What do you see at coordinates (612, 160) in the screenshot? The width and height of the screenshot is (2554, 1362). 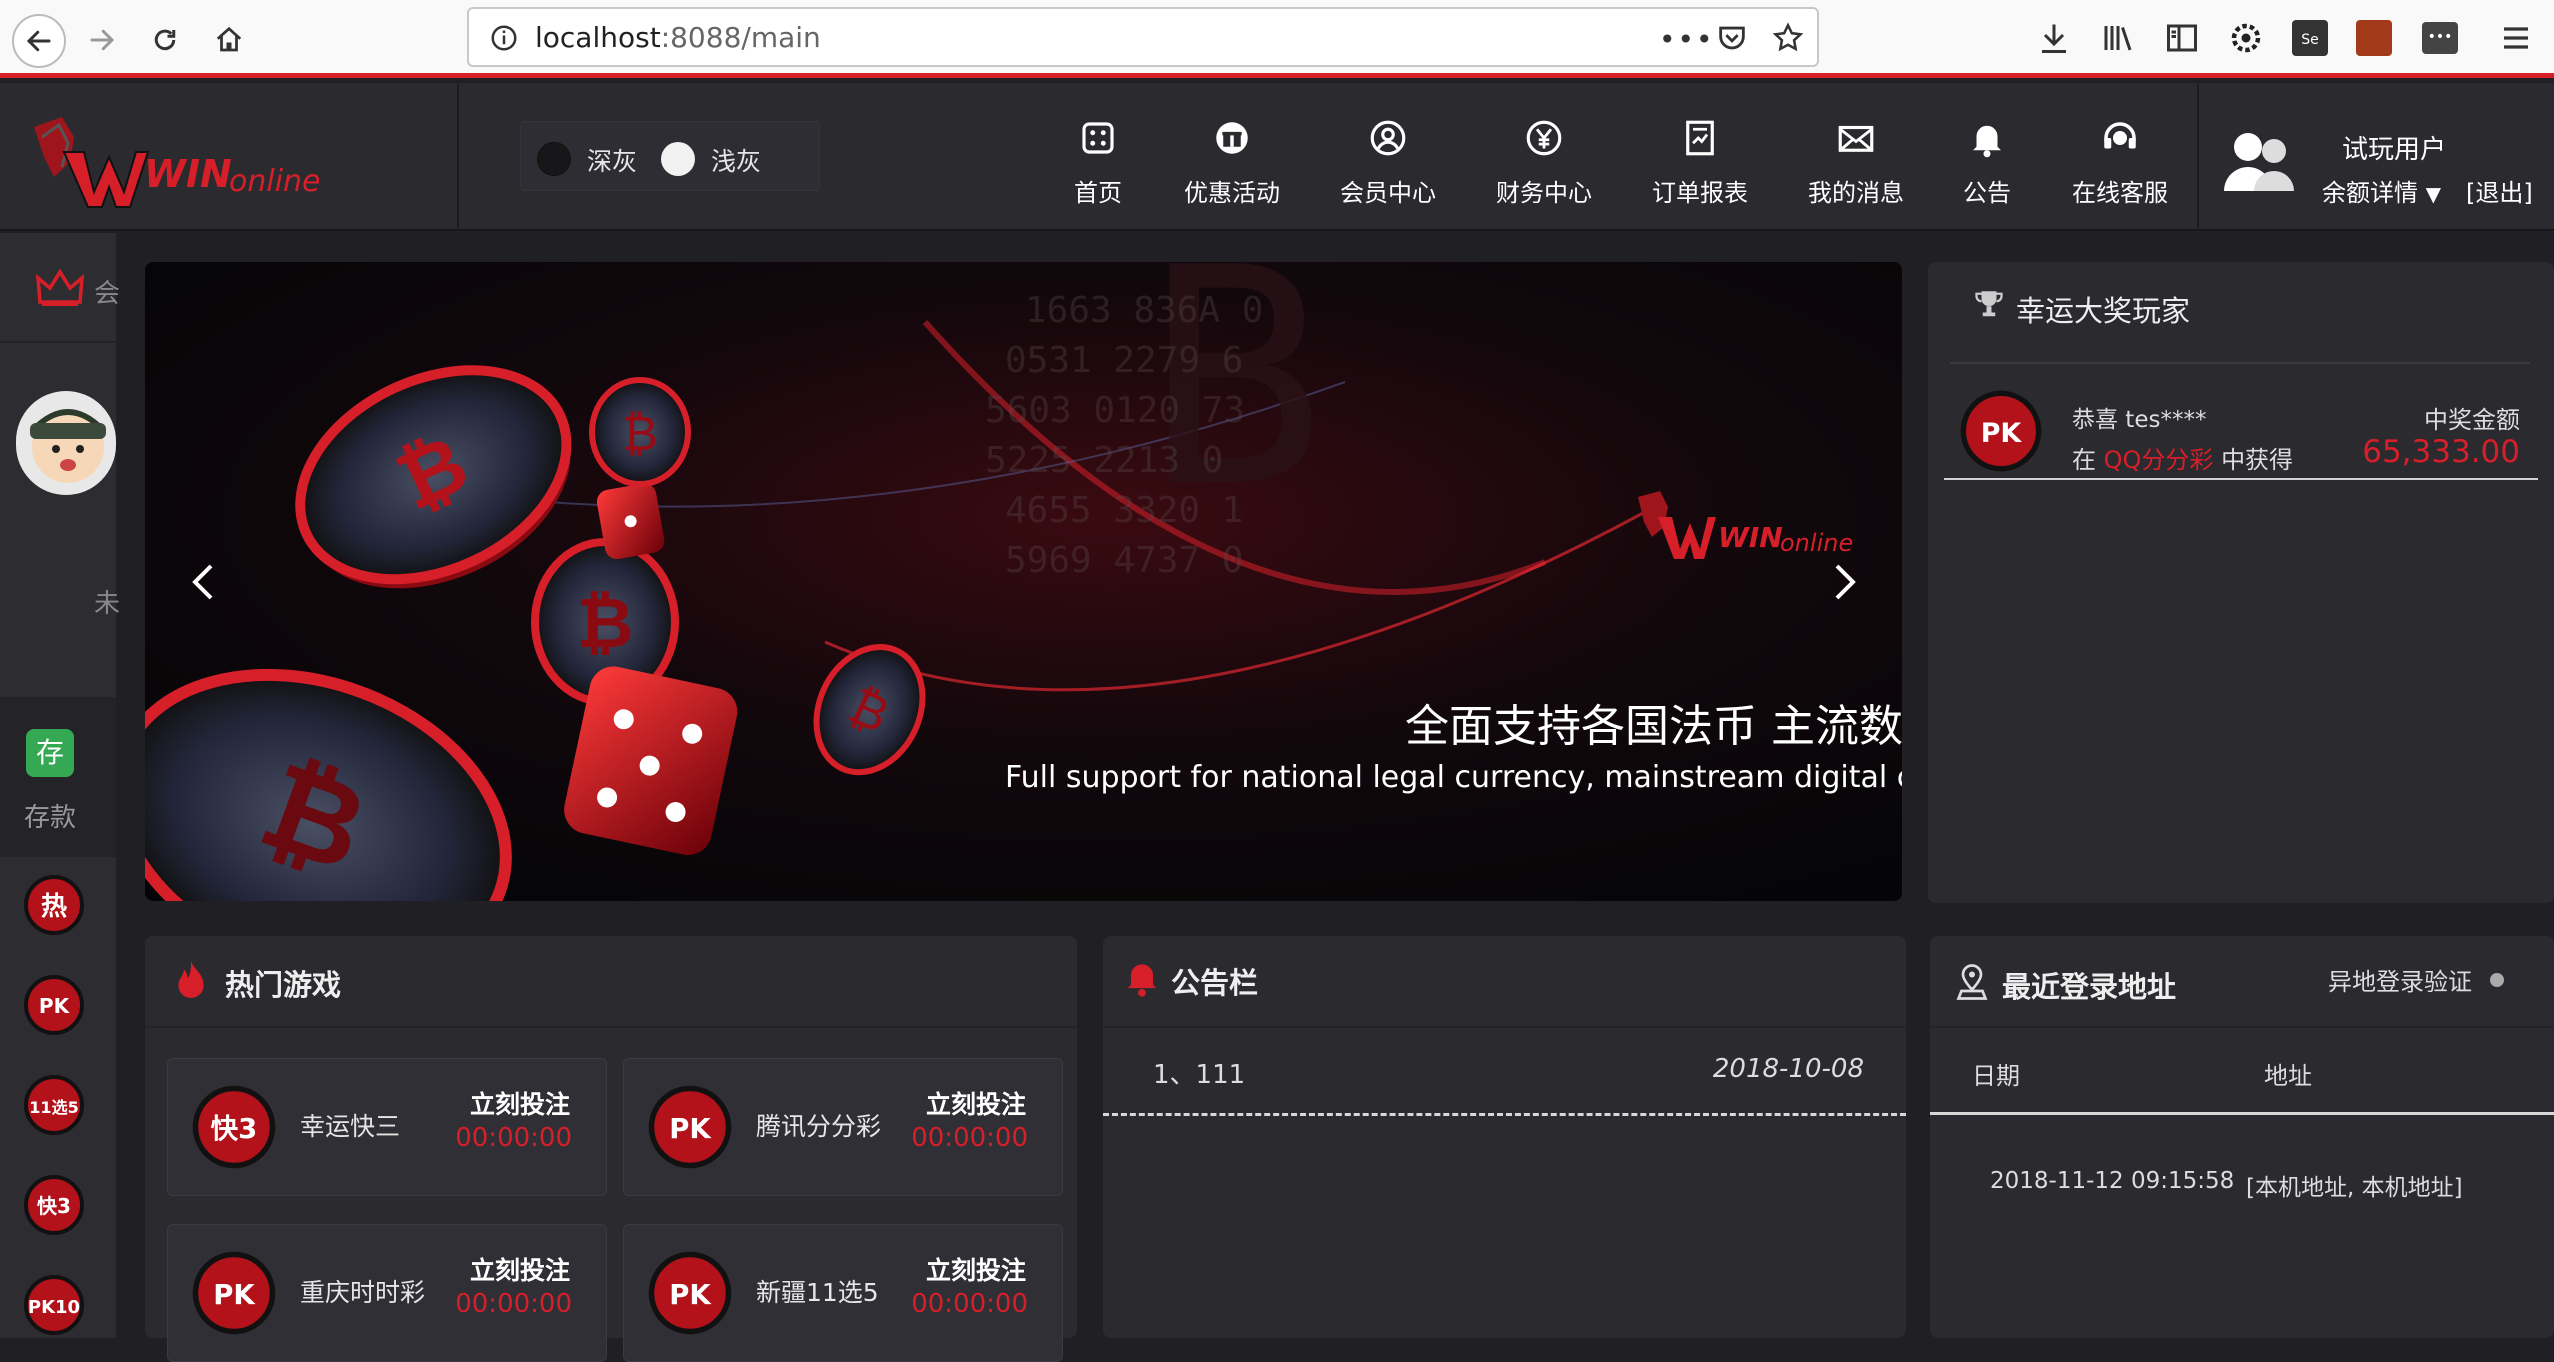 I see `theme-dark-label: 深灰` at bounding box center [612, 160].